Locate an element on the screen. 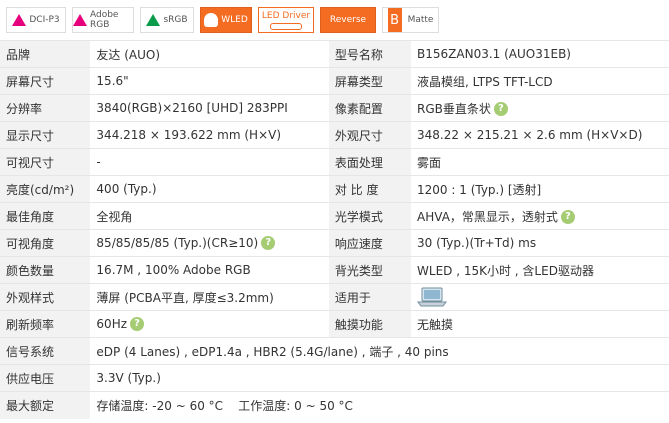  spec-label: 信号系统 is located at coordinates (45, 351).